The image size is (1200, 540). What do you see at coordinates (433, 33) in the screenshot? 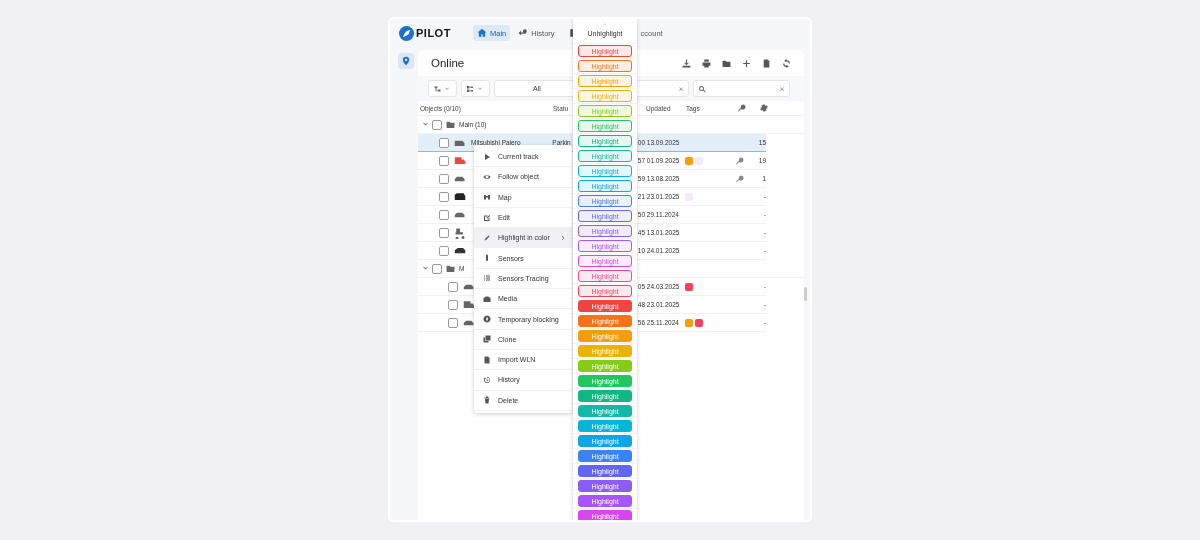
I see `logo-text: PILOT` at bounding box center [433, 33].